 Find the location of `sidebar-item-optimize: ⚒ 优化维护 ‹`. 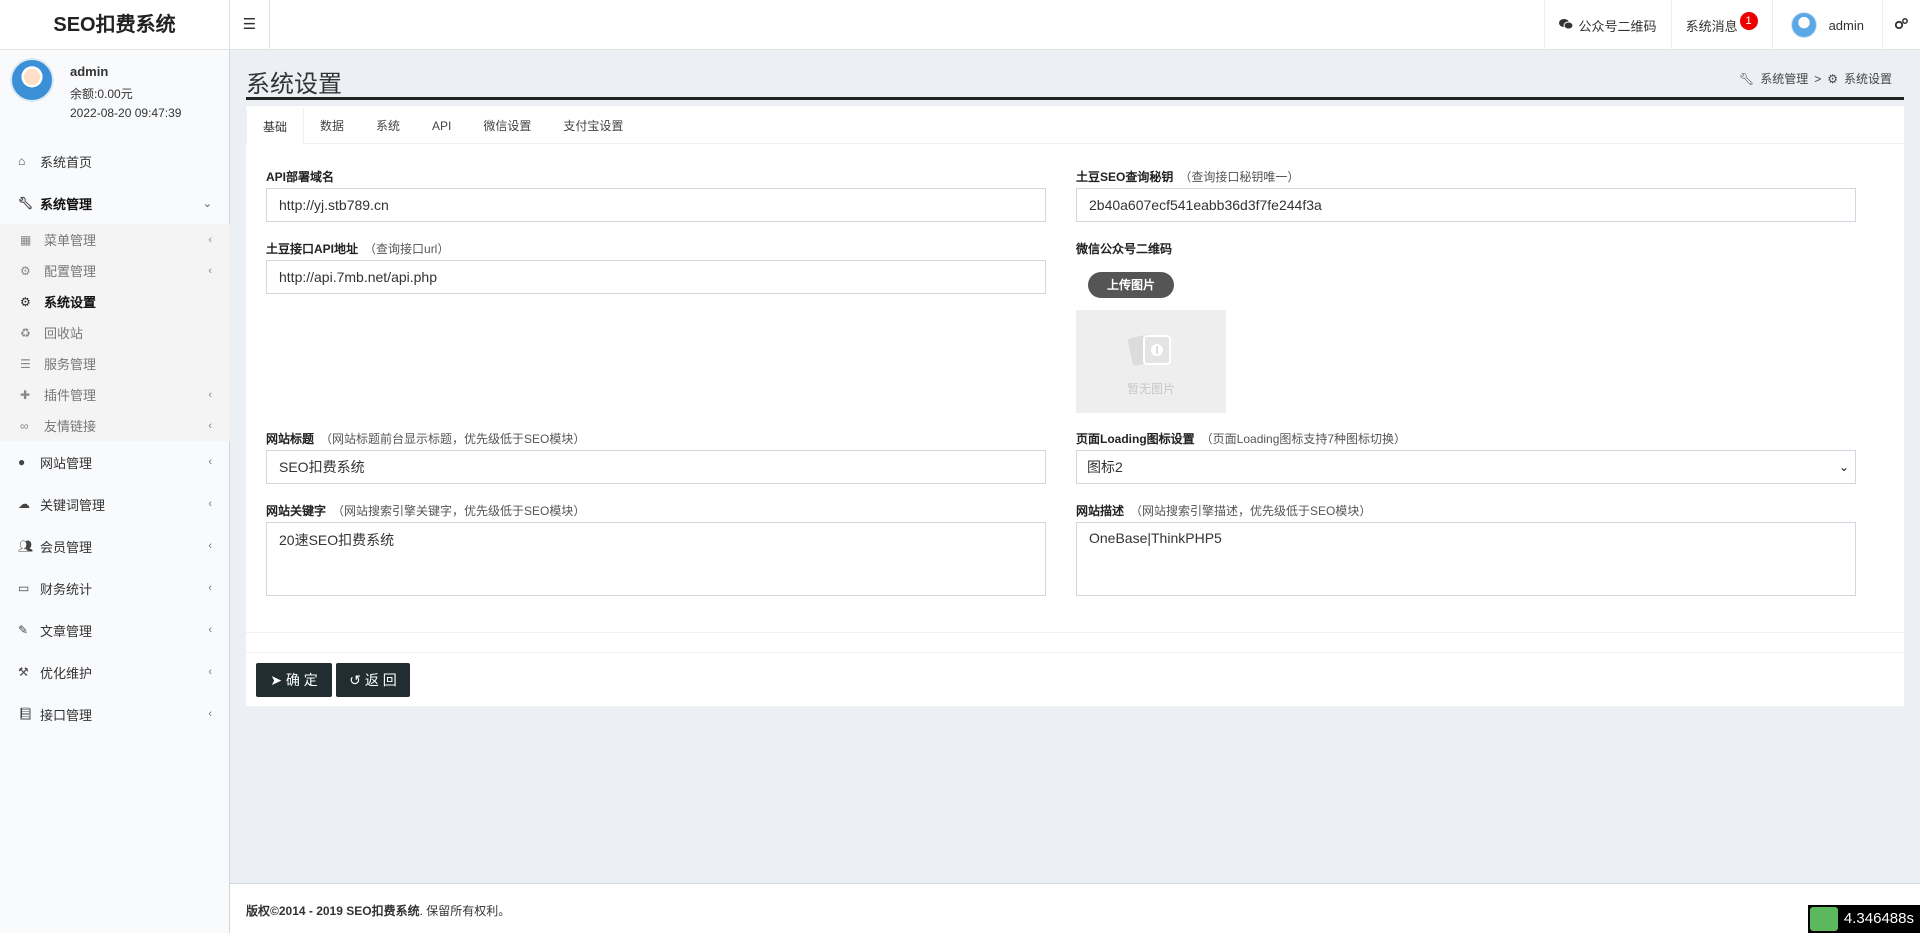

sidebar-item-optimize: ⚒ 优化维护 ‹ is located at coordinates (115, 672).